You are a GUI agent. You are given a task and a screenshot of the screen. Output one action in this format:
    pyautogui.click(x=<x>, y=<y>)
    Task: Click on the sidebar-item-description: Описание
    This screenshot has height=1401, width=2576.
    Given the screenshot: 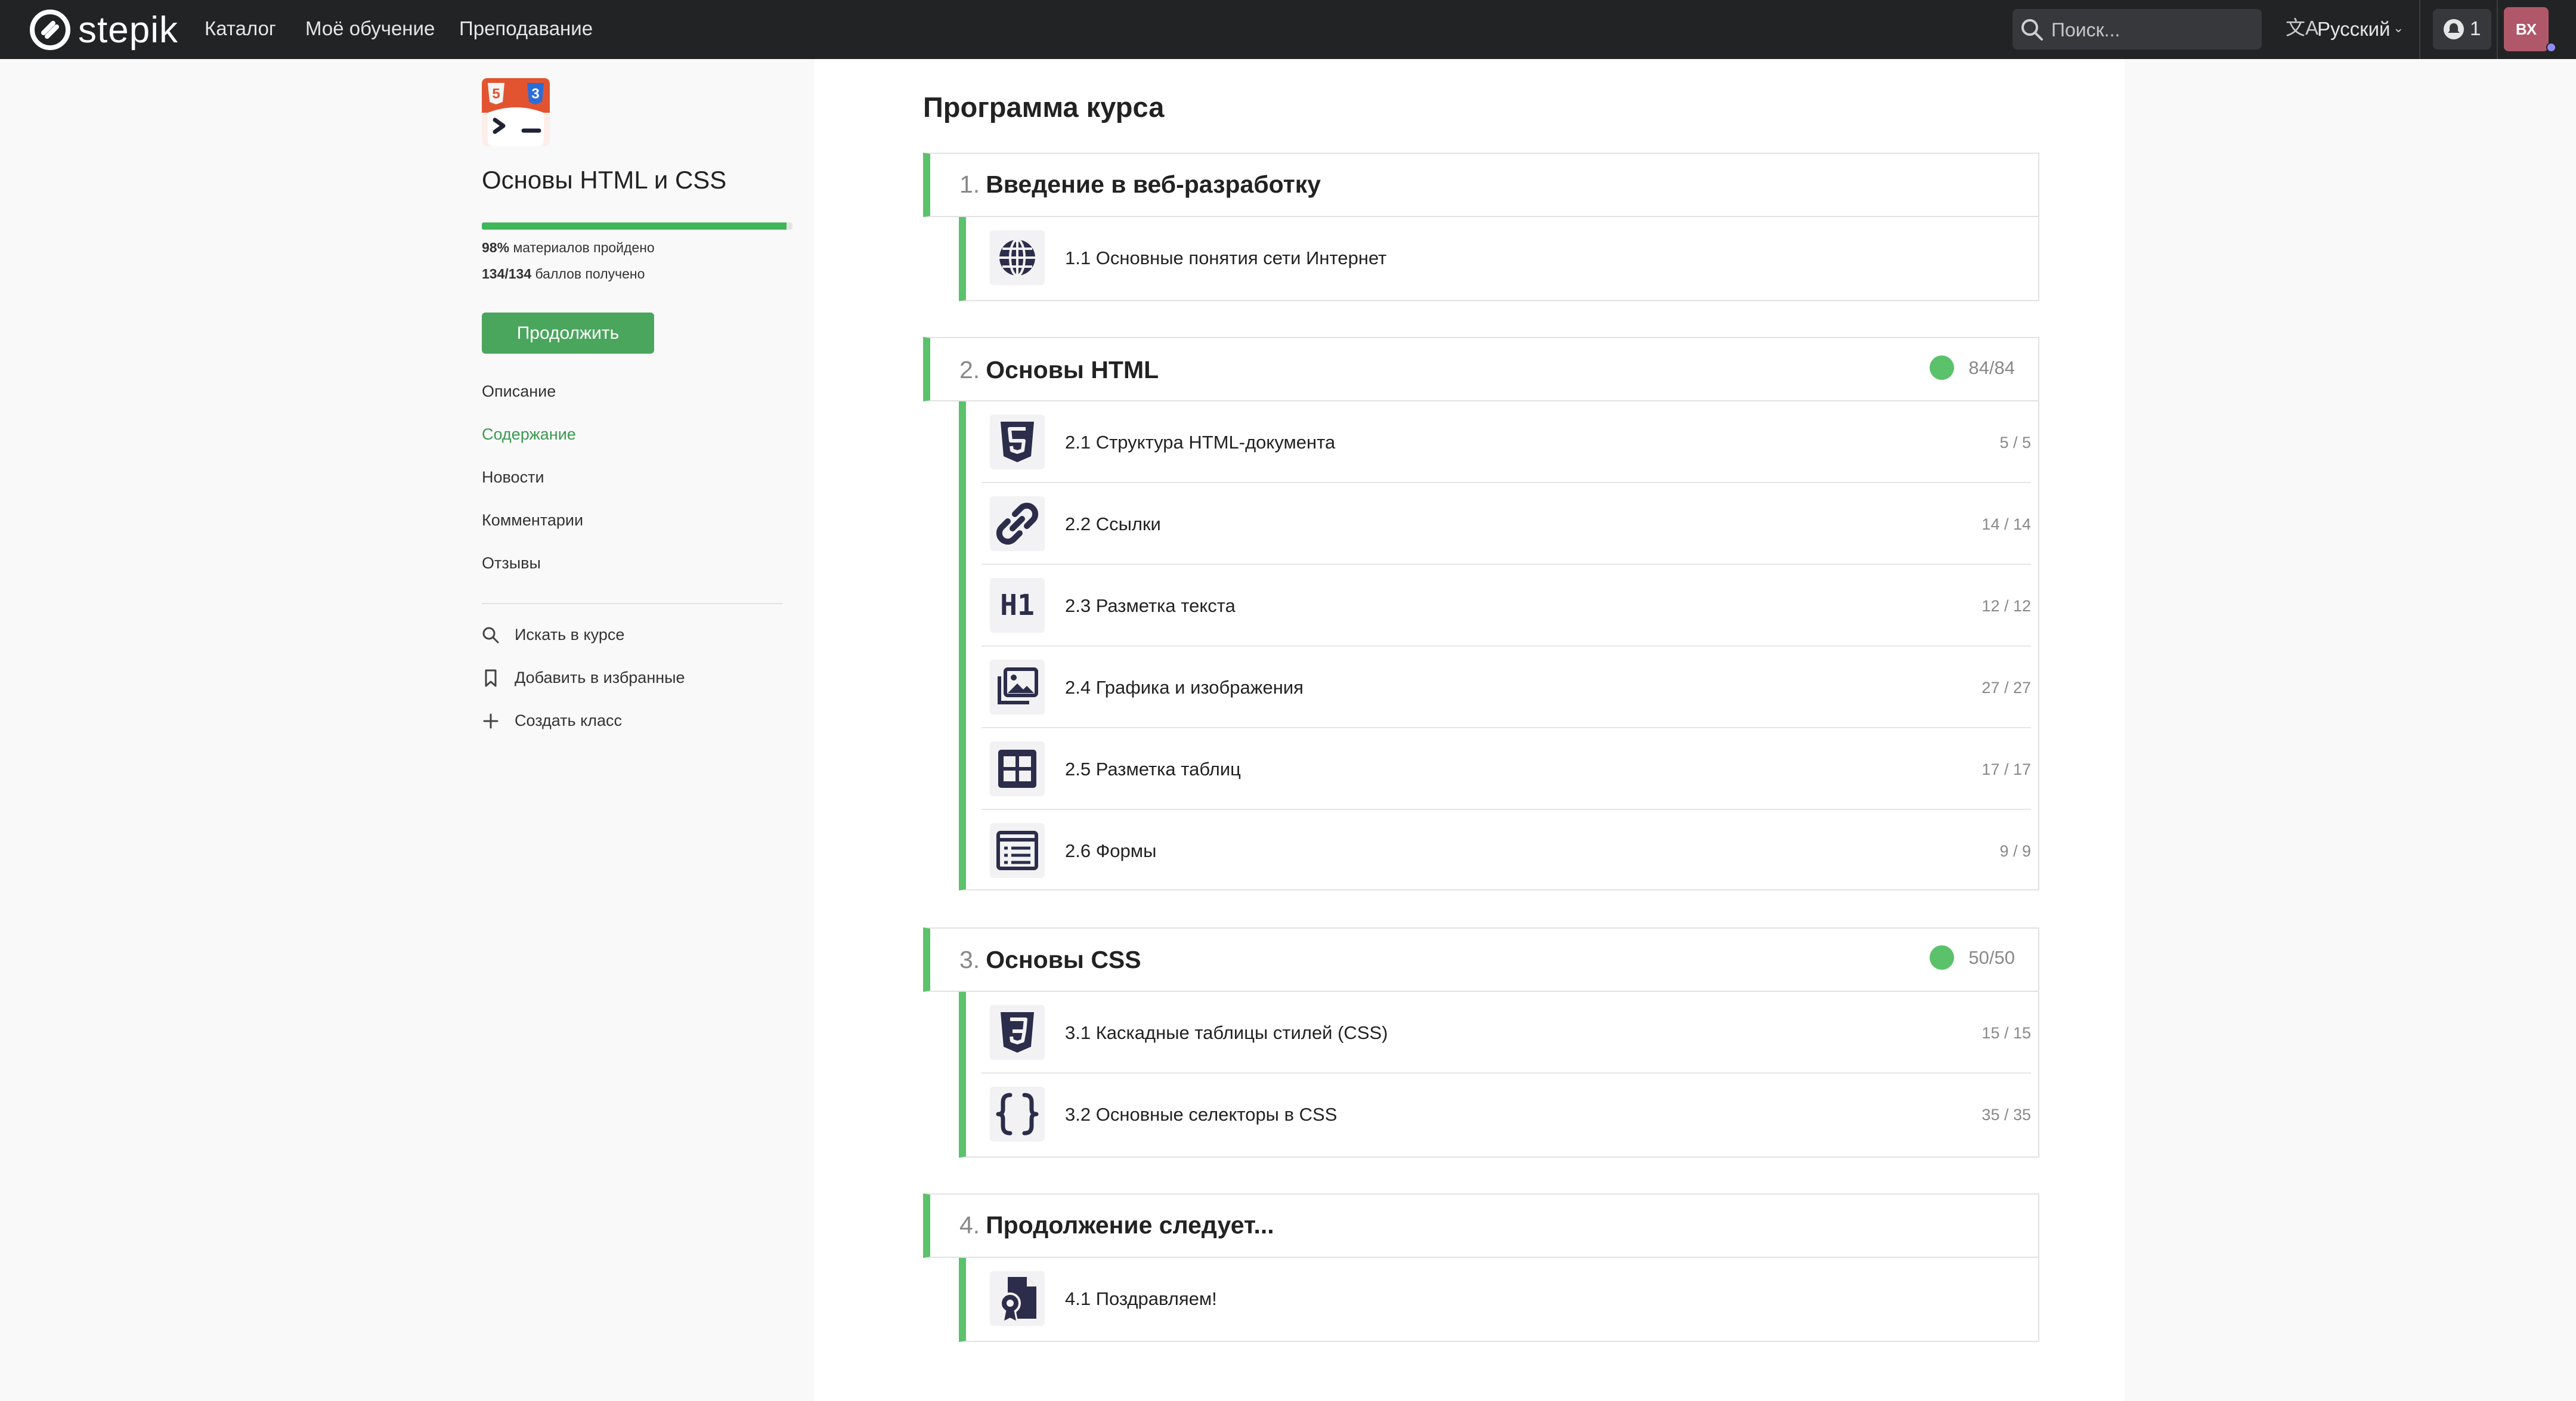 What is the action you would take?
    pyautogui.click(x=519, y=392)
    